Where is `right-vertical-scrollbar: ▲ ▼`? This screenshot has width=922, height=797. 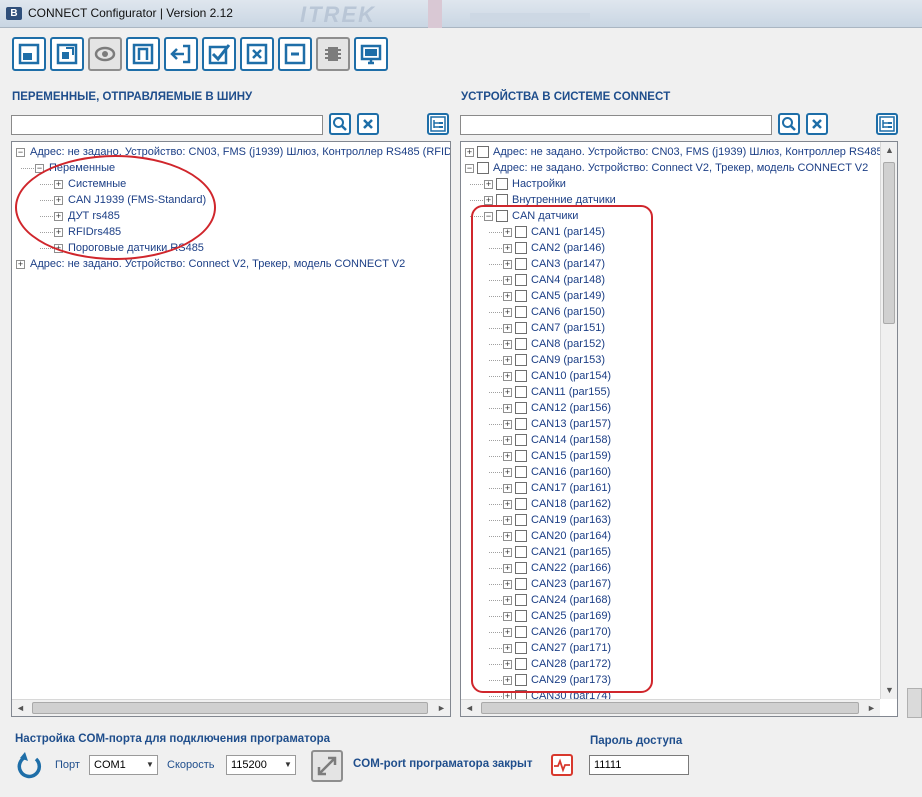
right-vertical-scrollbar: ▲ ▼ is located at coordinates (888, 420).